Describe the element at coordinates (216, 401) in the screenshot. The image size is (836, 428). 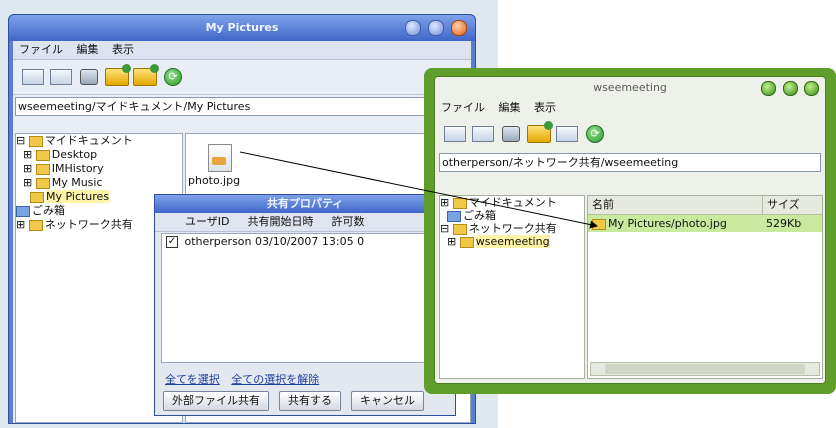
I see `external-share-button: 外部ファイル共有` at that location.